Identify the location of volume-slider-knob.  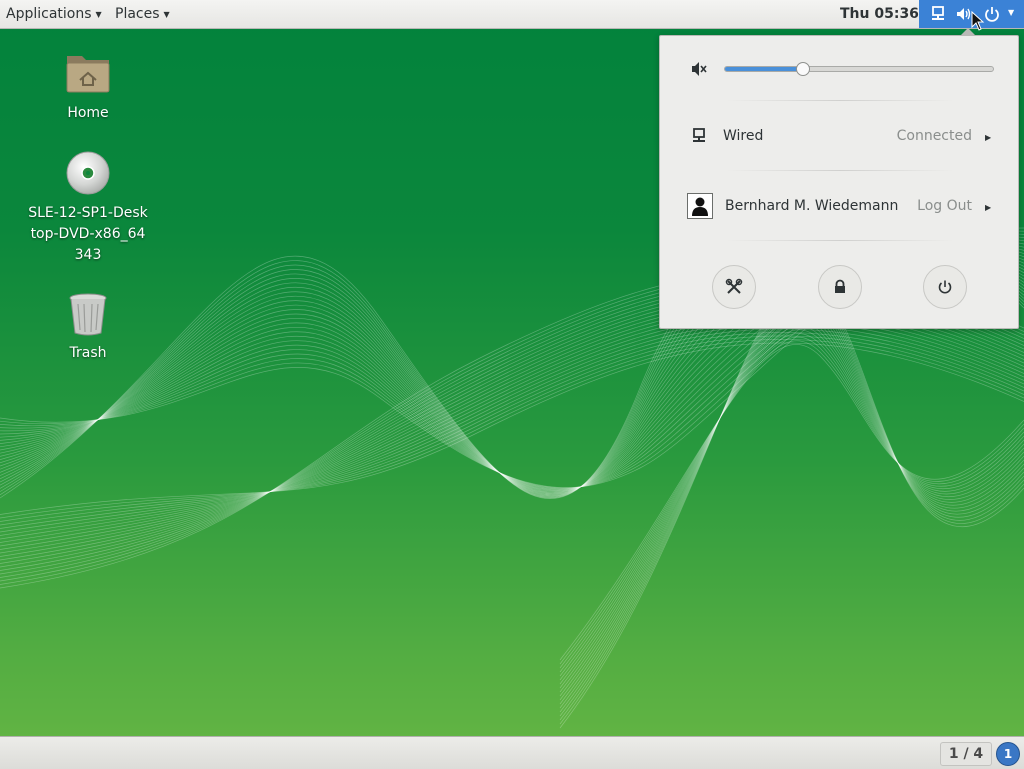
(802, 69).